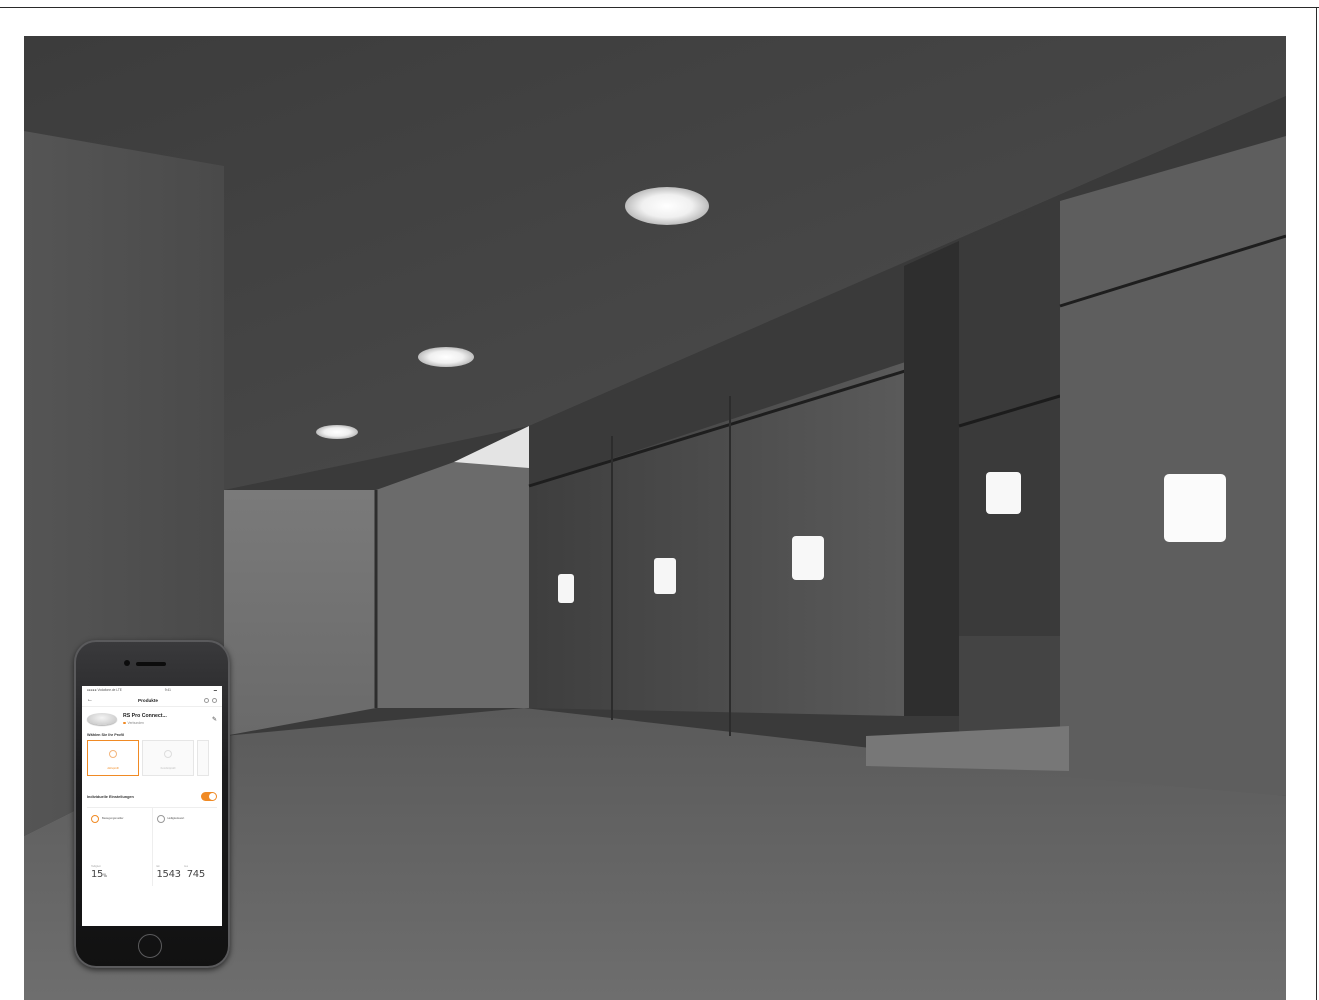  I want to click on clock-label: 9:41, so click(167, 690).